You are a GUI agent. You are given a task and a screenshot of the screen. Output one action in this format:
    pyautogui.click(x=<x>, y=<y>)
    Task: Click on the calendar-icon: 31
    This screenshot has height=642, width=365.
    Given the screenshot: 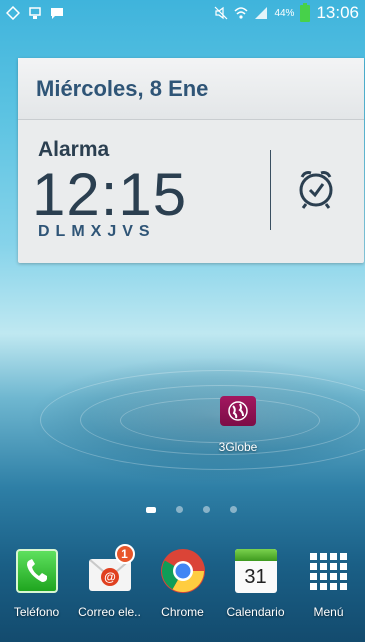 What is the action you would take?
    pyautogui.click(x=255, y=571)
    